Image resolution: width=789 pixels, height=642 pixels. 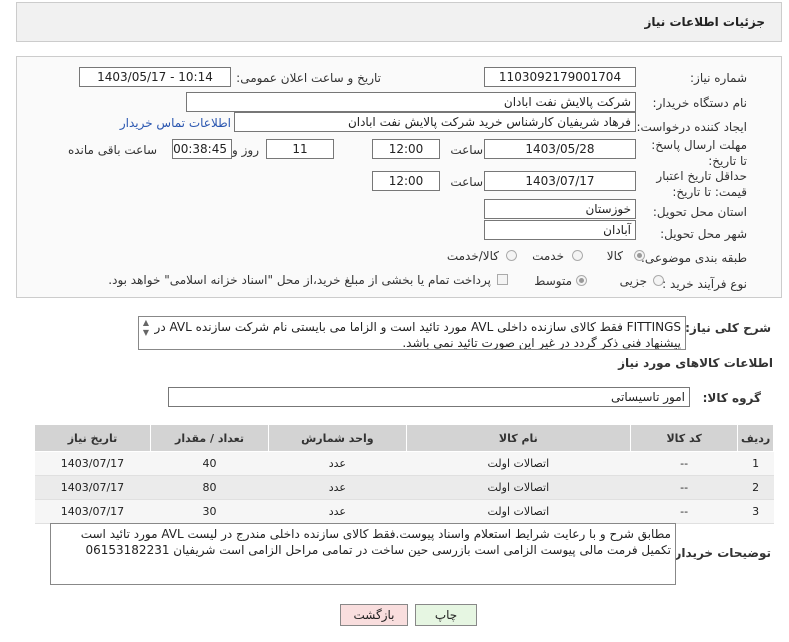 I want to click on row-index: 1, so click(x=755, y=463).